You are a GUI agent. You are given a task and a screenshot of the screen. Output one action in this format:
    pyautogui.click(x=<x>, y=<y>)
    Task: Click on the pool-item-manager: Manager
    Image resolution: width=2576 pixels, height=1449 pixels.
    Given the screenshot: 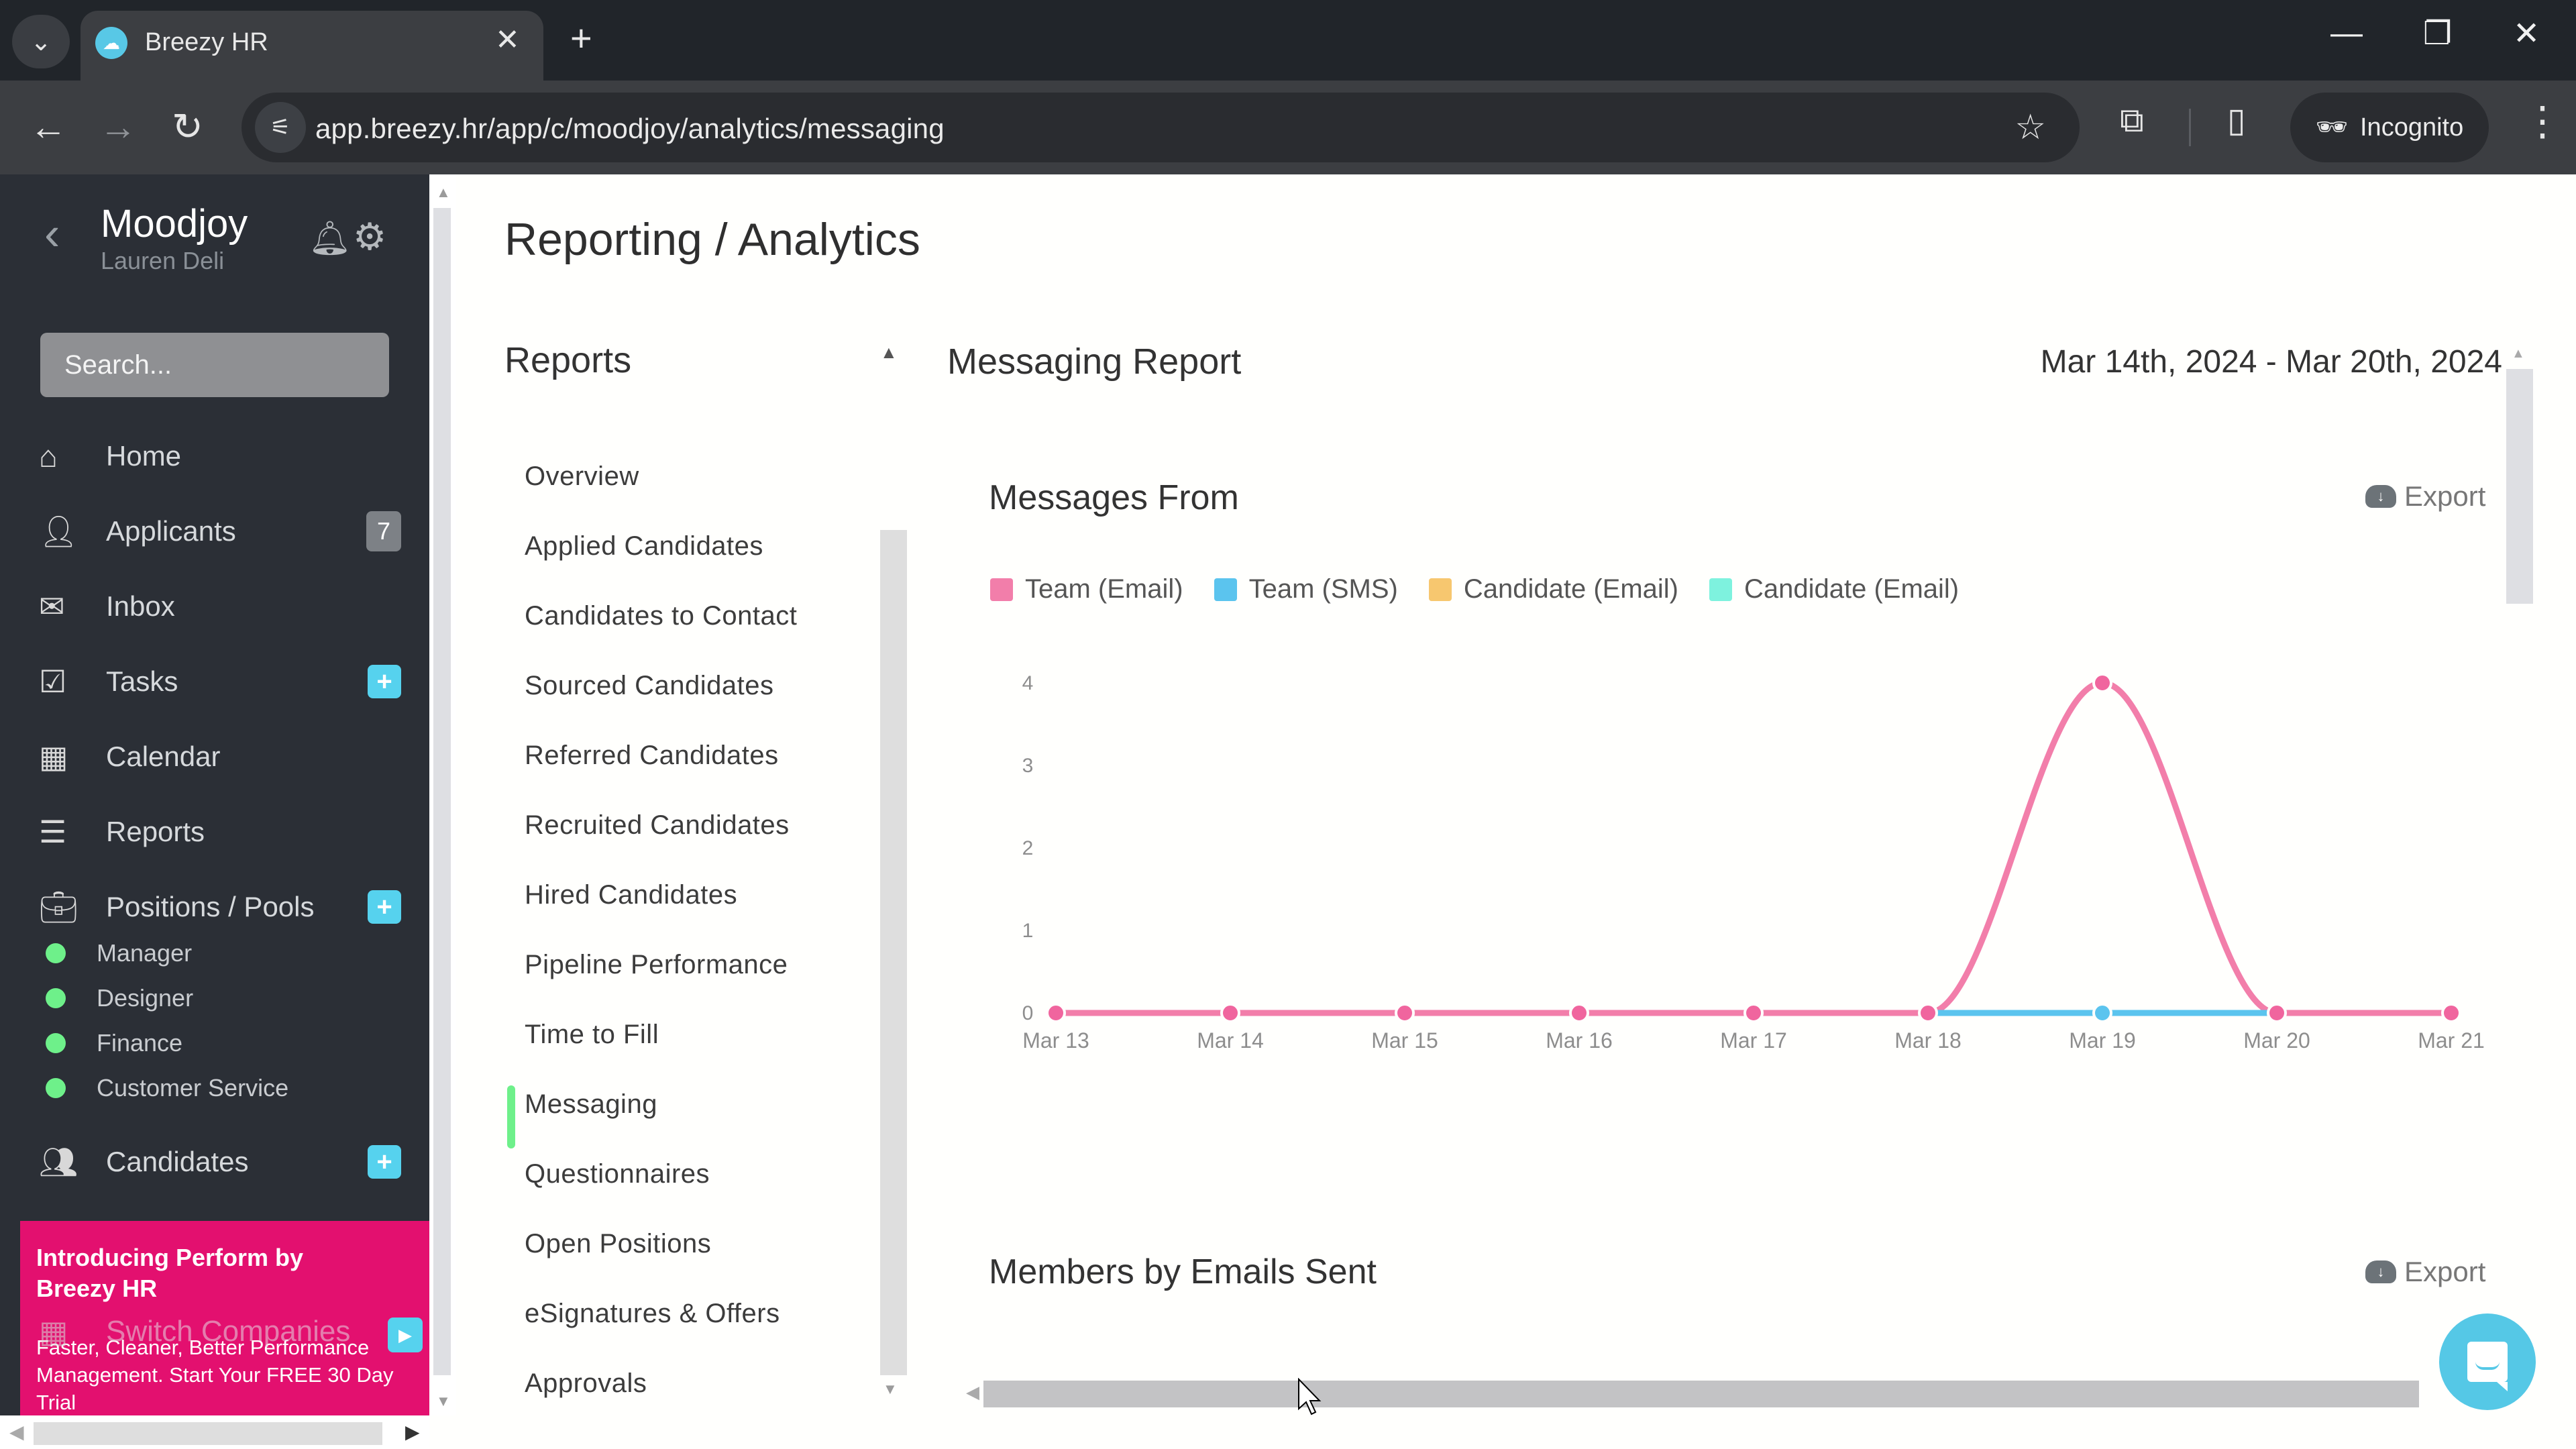 What is the action you would take?
    pyautogui.click(x=119, y=953)
    